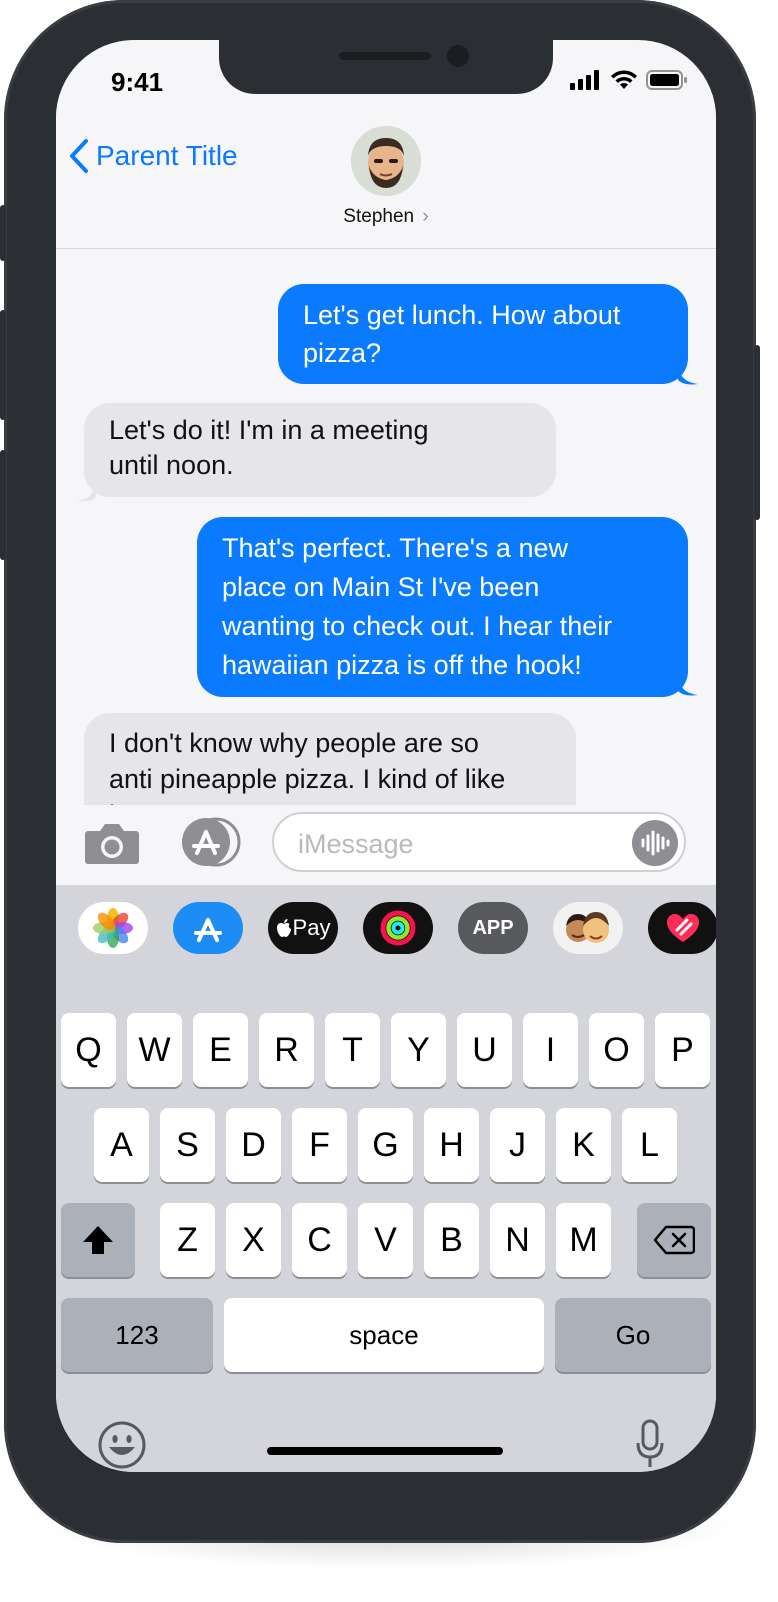 Image resolution: width=778 pixels, height=1602 pixels. Describe the element at coordinates (79, 156) in the screenshot. I see `chevron-left-icon` at that location.